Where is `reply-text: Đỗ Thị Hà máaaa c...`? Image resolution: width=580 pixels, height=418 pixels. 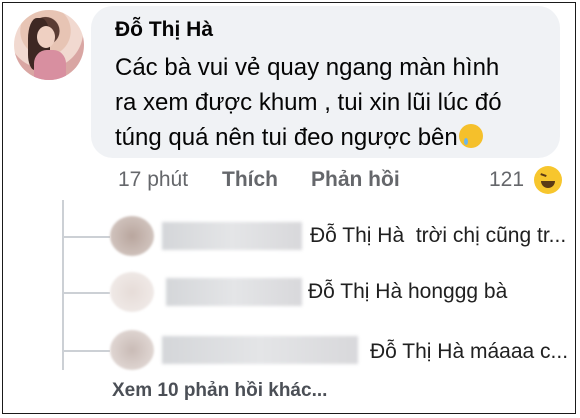
reply-text: Đỗ Thị Hà máaaa c... is located at coordinates (469, 352).